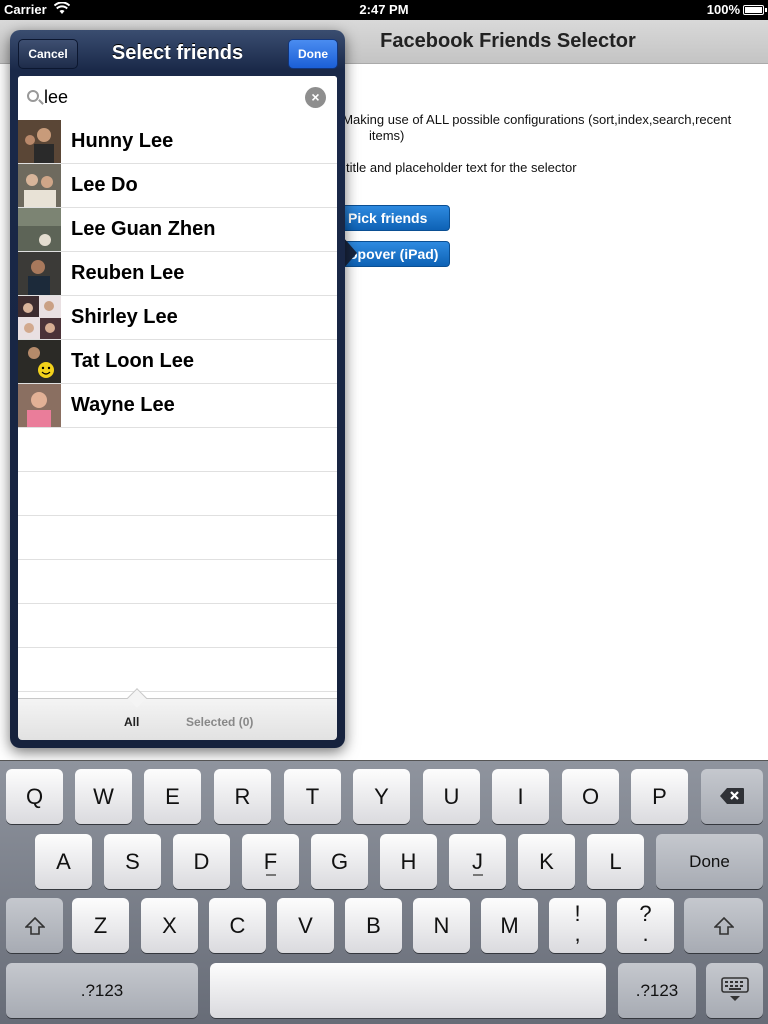  What do you see at coordinates (381, 796) in the screenshot?
I see `key-y: Y` at bounding box center [381, 796].